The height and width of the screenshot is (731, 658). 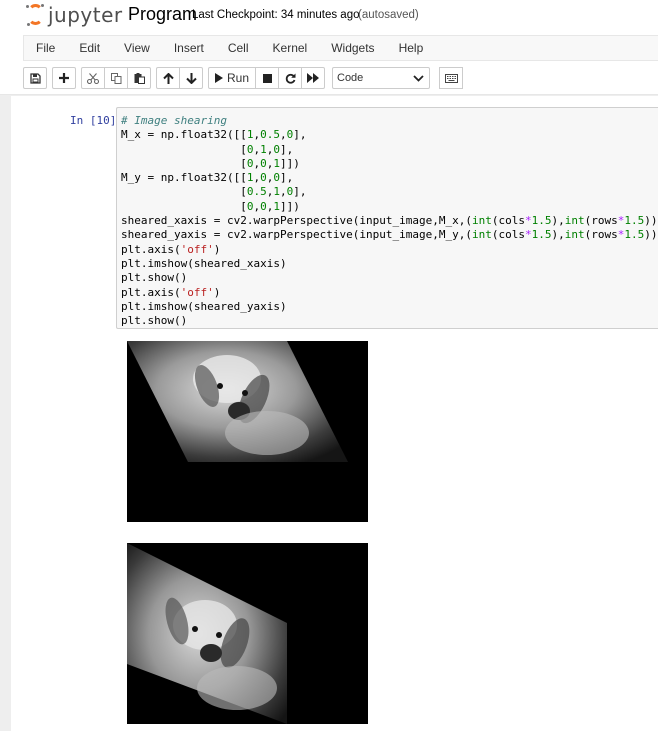 I want to click on code-line: plt.imshow(sheared_xaxis), so click(x=389, y=264).